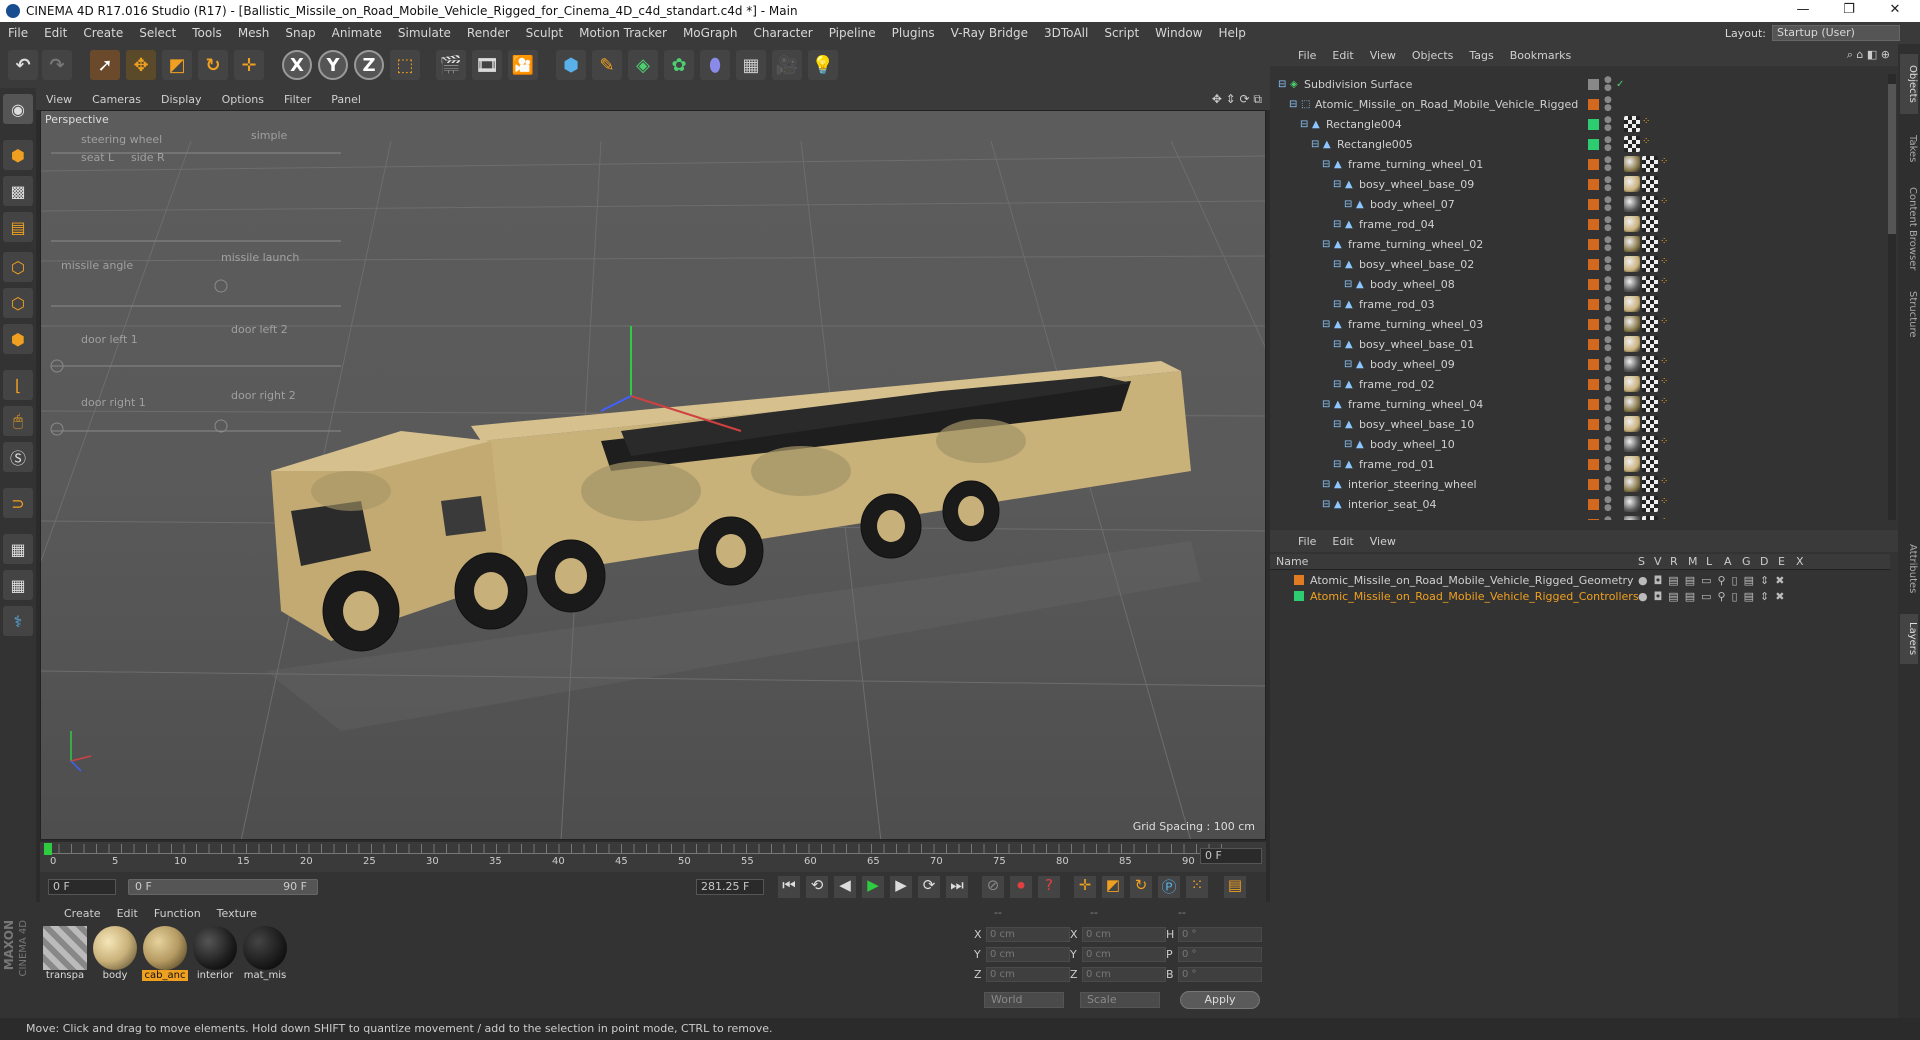 The width and height of the screenshot is (1920, 1040). I want to click on menu-mograph: MoGraph, so click(710, 33).